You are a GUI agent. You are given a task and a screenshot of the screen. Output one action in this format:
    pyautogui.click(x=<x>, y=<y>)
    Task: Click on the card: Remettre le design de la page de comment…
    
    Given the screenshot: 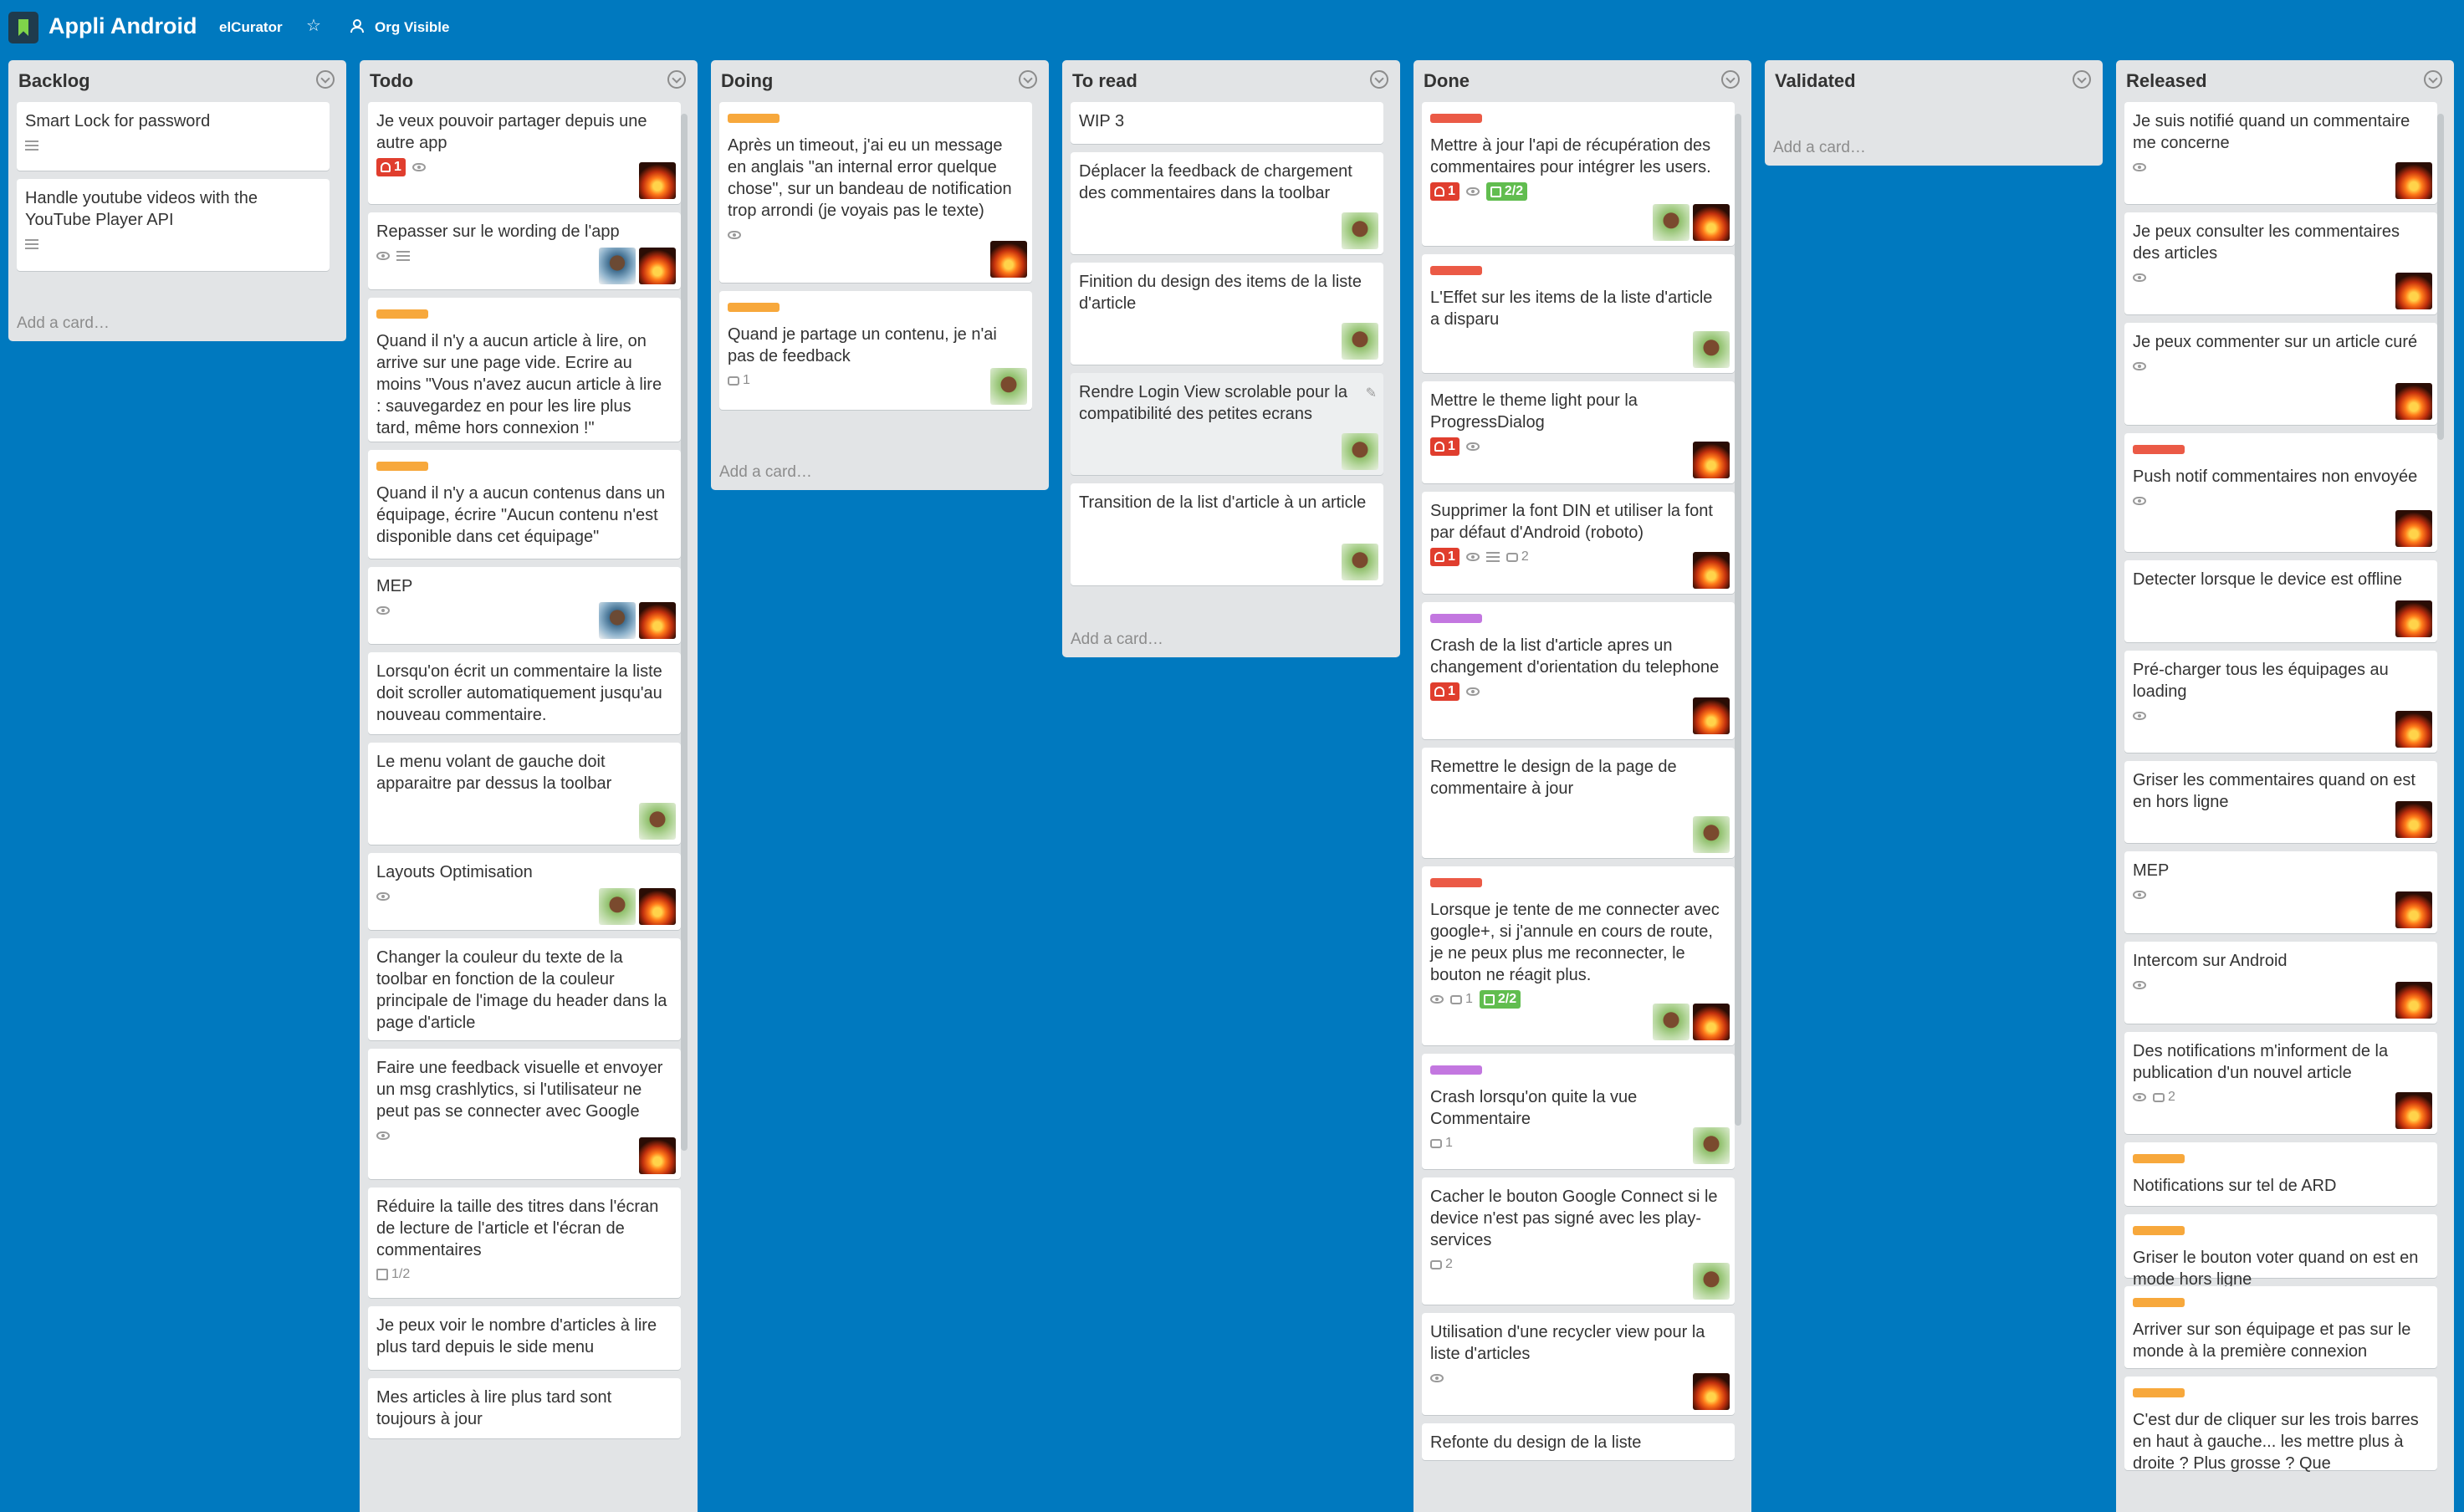 What is the action you would take?
    pyautogui.click(x=1579, y=803)
    